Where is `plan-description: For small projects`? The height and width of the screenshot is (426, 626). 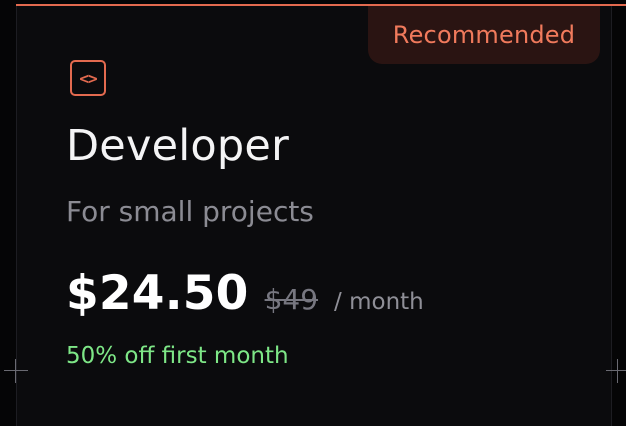 plan-description: For small projects is located at coordinates (190, 211).